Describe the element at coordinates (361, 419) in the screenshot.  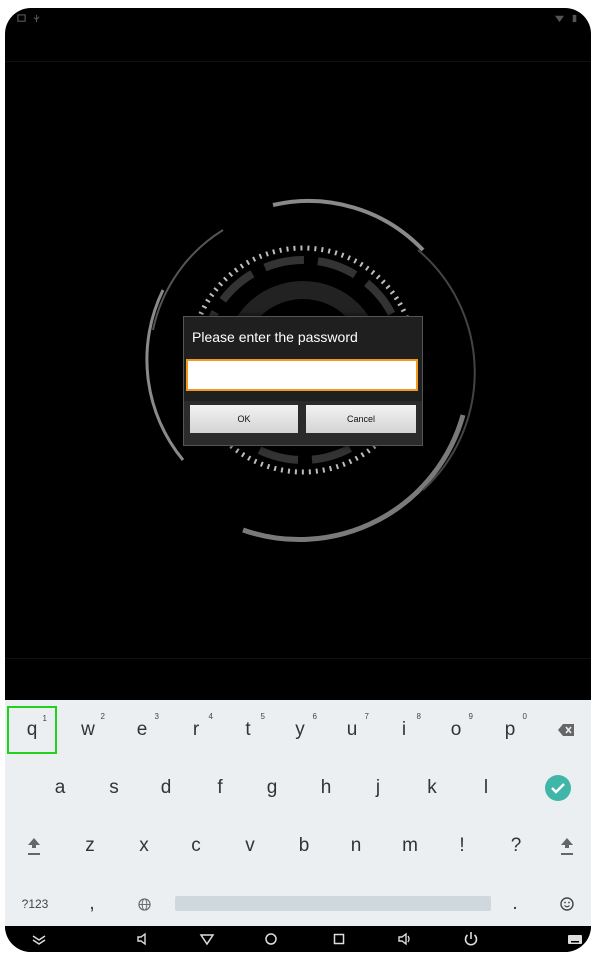
I see `cancel-button: Cancel` at that location.